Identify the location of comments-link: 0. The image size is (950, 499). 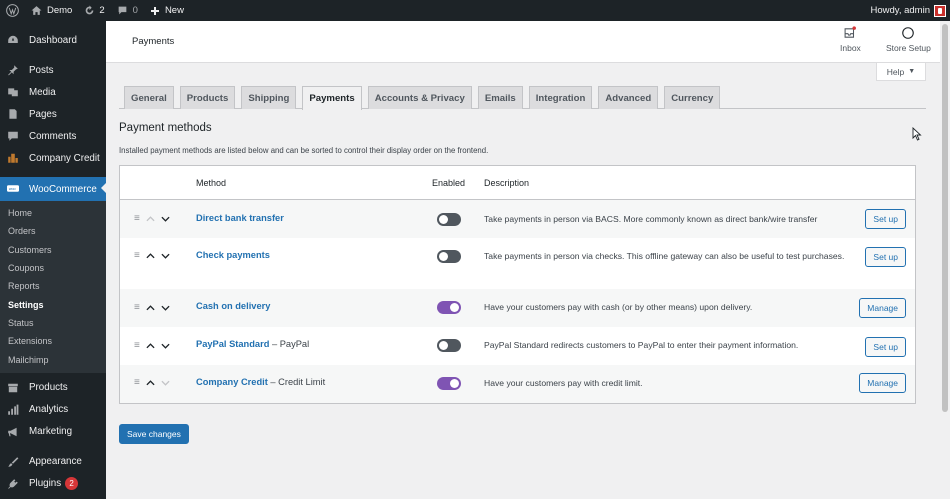
(127, 10).